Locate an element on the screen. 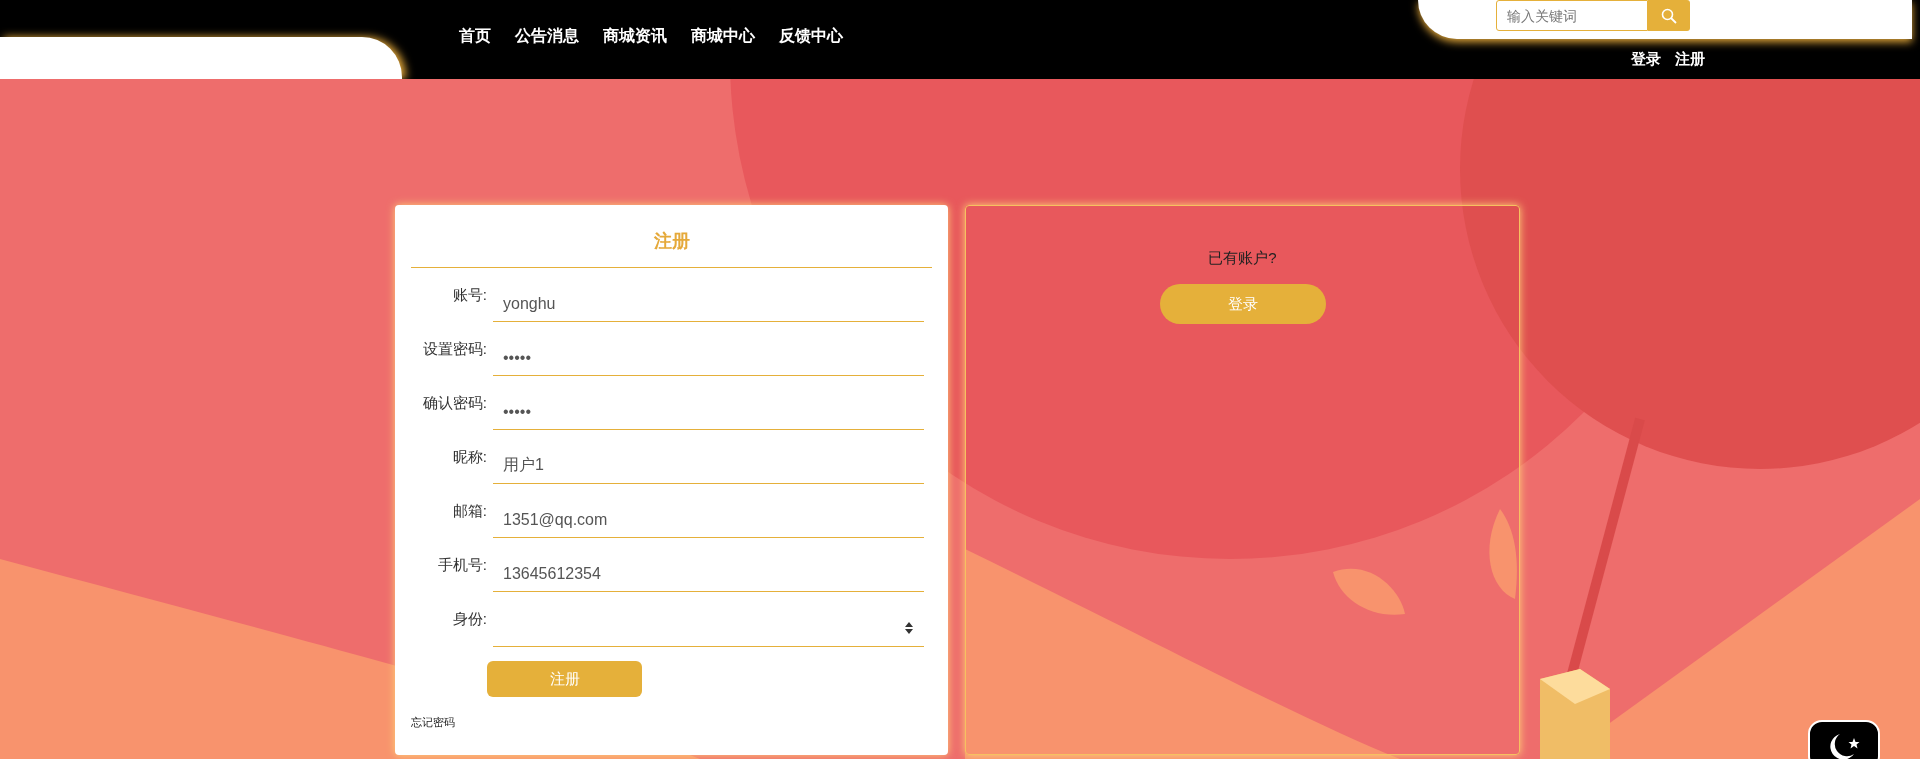  theme-toggle is located at coordinates (1844, 739).